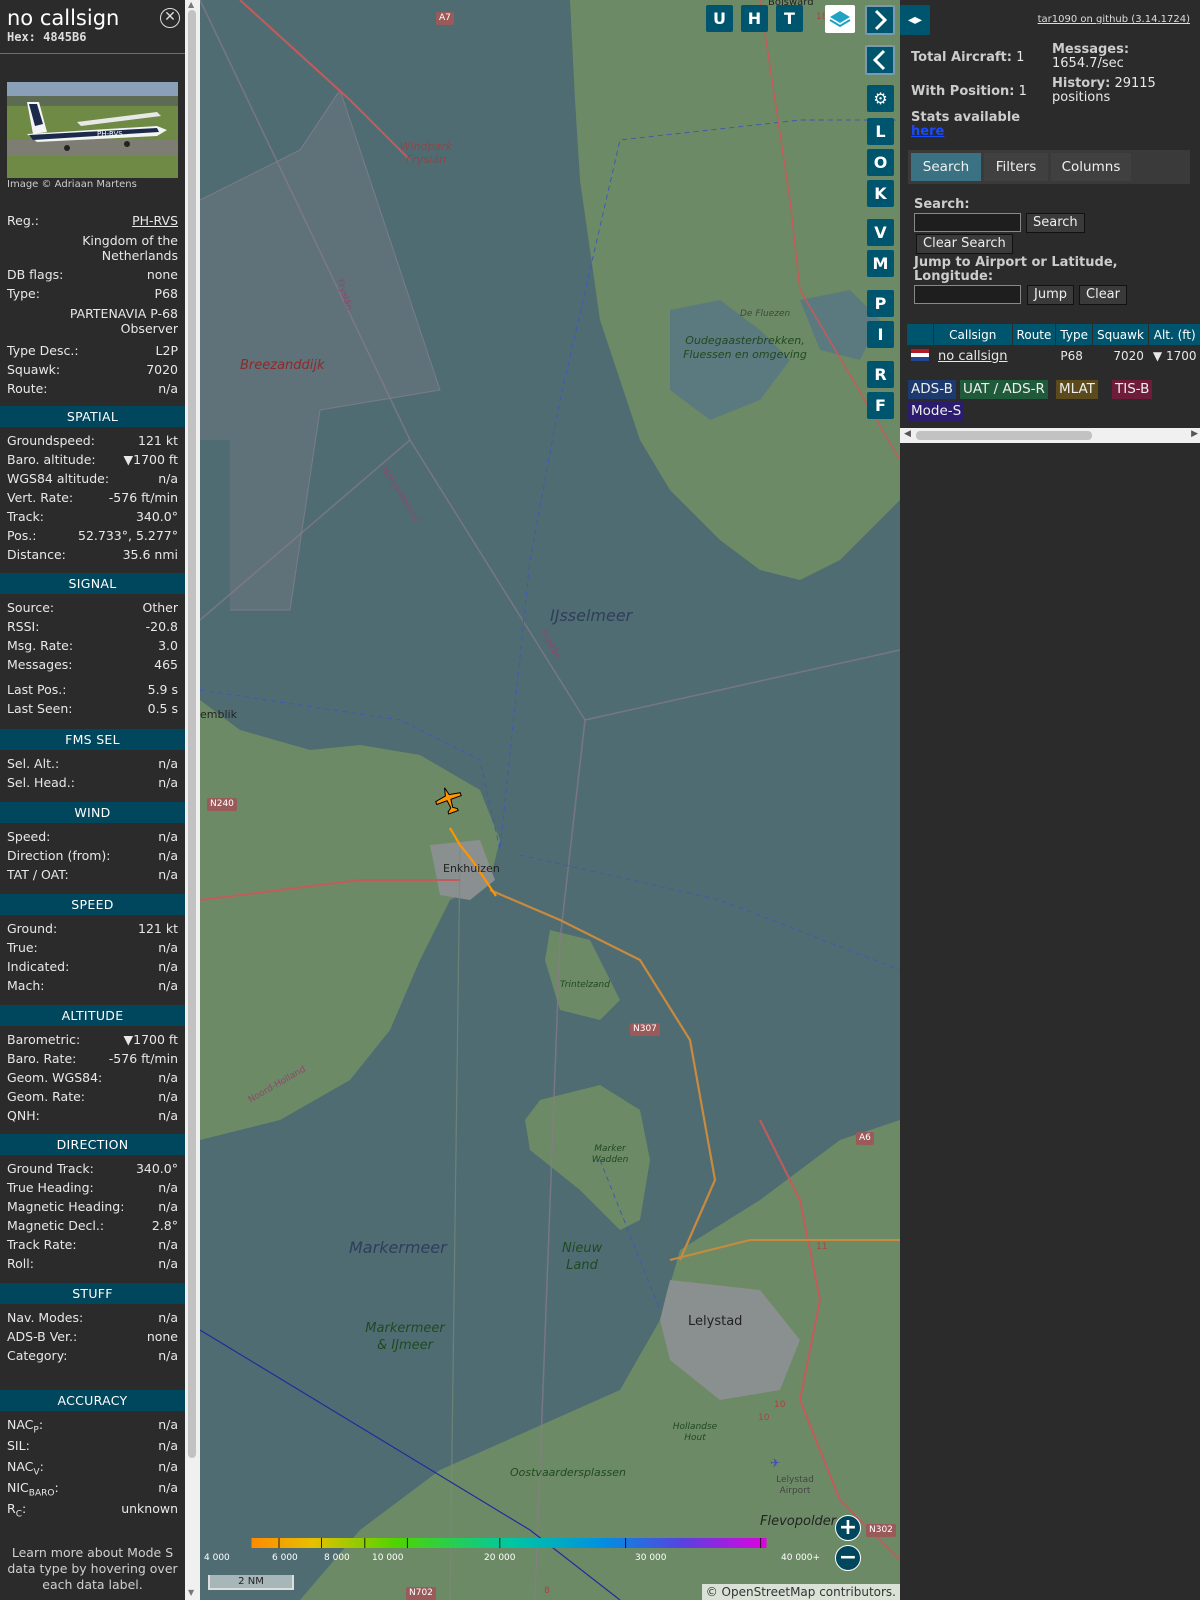 Image resolution: width=1200 pixels, height=1600 pixels. I want to click on accuracy-label: NICBARO:, so click(33, 1491).